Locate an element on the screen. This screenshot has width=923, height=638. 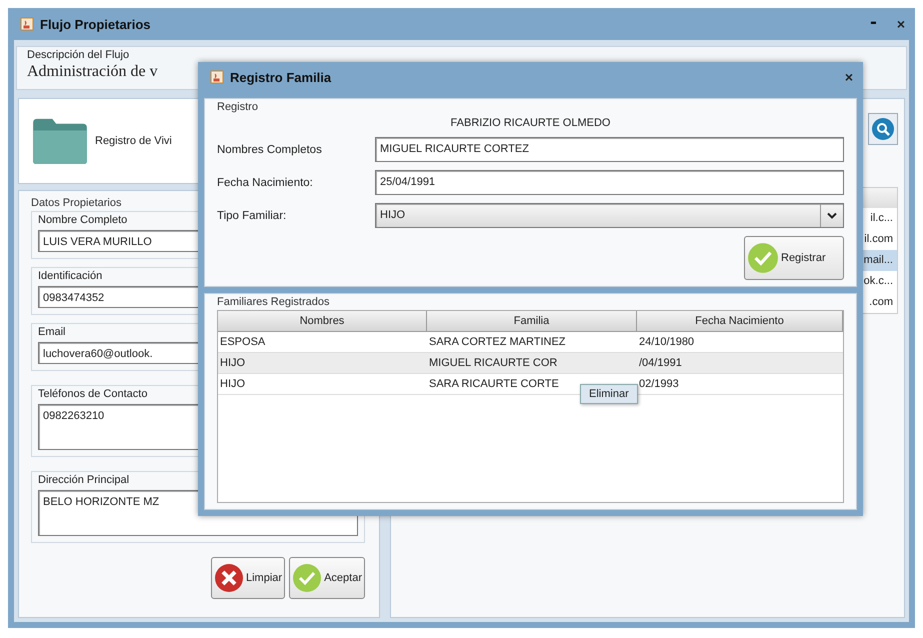
group-label: Descripción del Flujo is located at coordinates (78, 55).